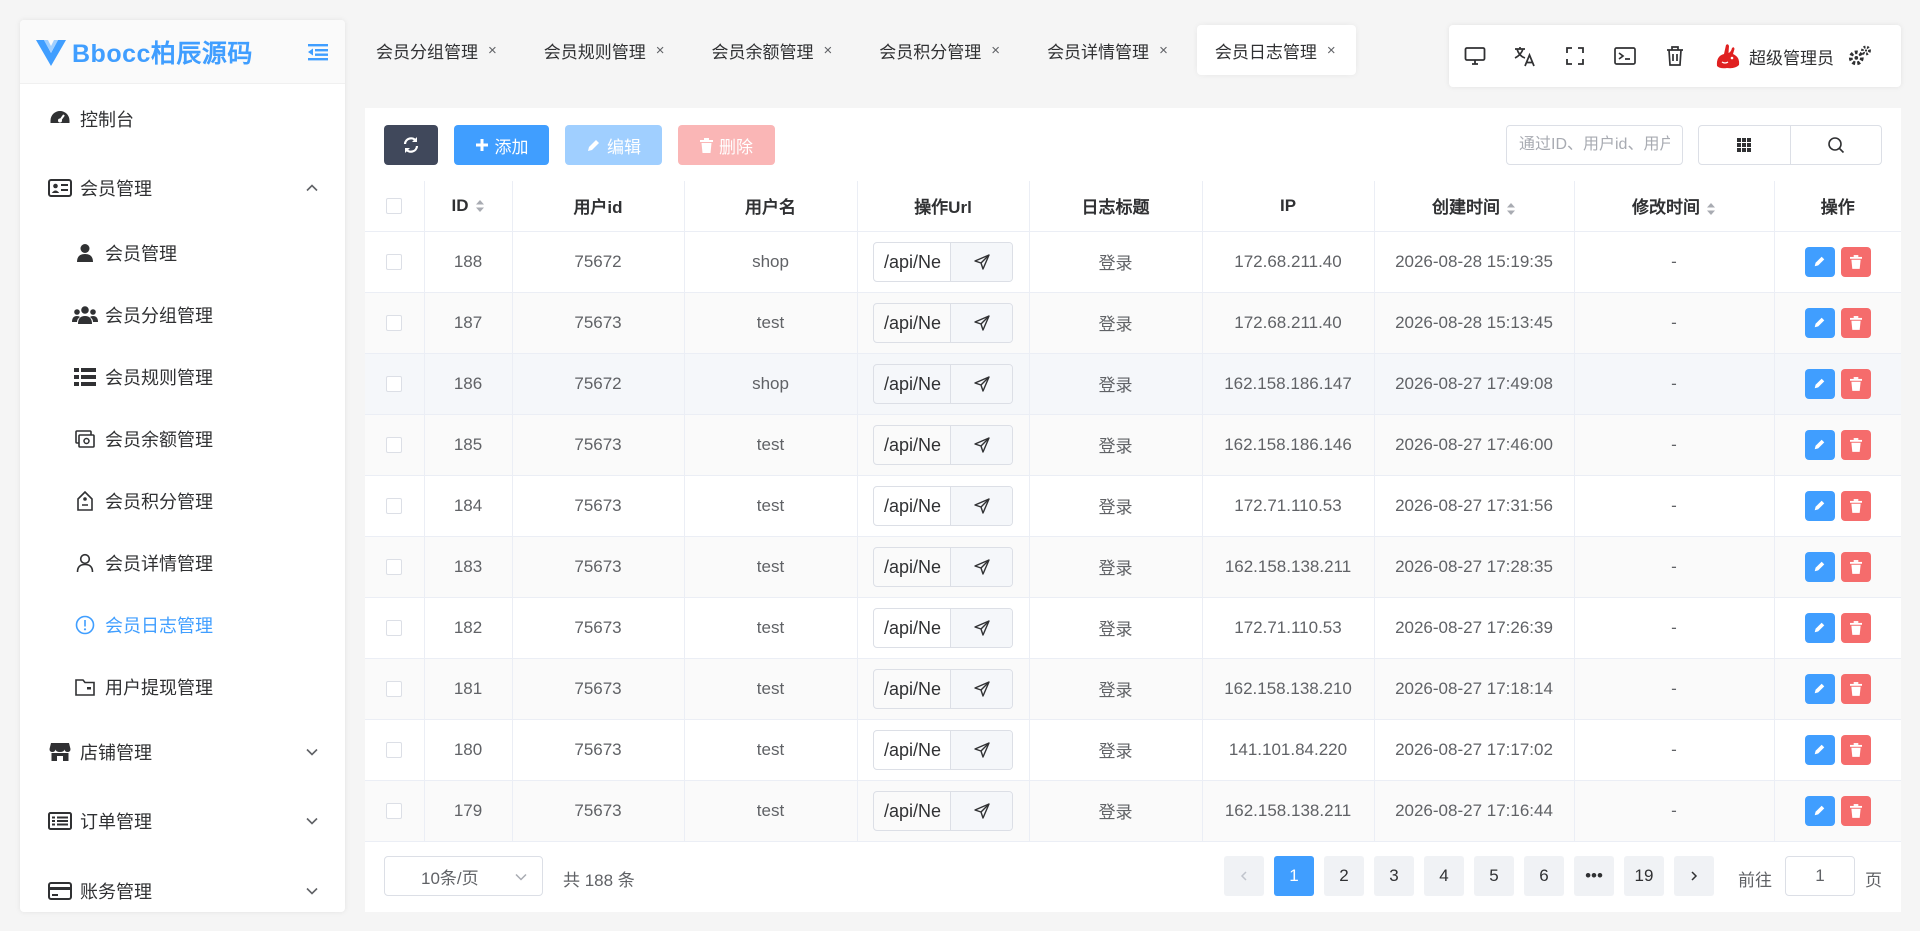 The width and height of the screenshot is (1920, 931). What do you see at coordinates (182, 377) in the screenshot?
I see `submenu-item-member-rules: 会员规则管理` at bounding box center [182, 377].